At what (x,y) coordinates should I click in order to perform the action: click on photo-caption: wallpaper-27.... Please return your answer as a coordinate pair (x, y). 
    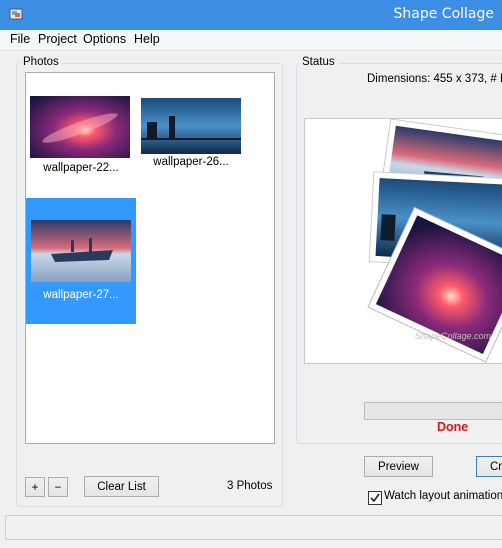
    Looking at the image, I should click on (81, 295).